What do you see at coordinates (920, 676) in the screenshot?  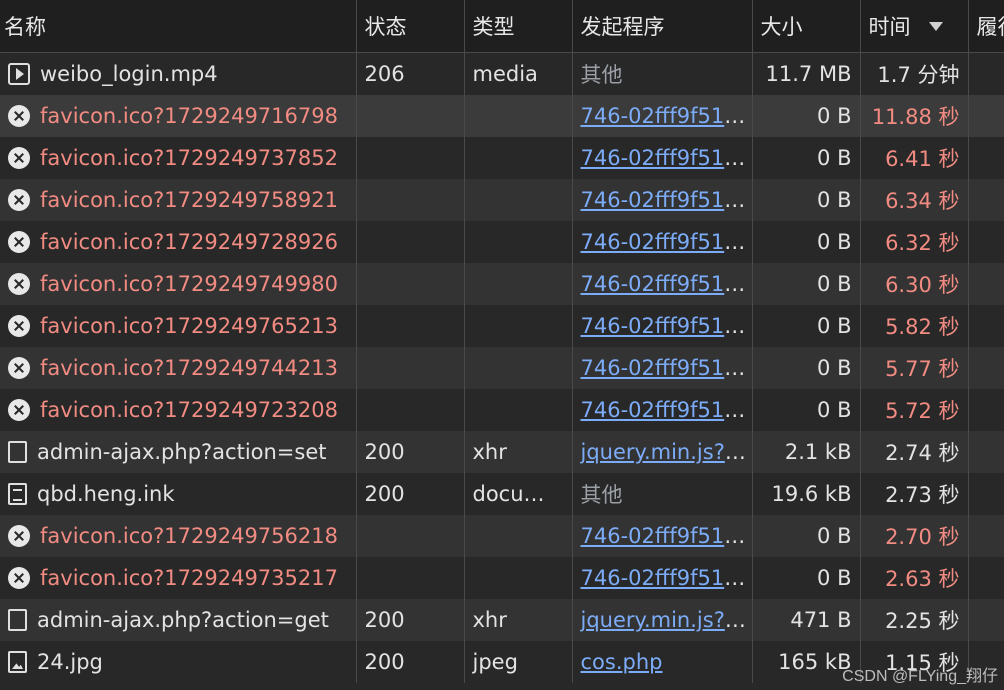 I see `watermark: CSDN @FLYing_翔仔` at bounding box center [920, 676].